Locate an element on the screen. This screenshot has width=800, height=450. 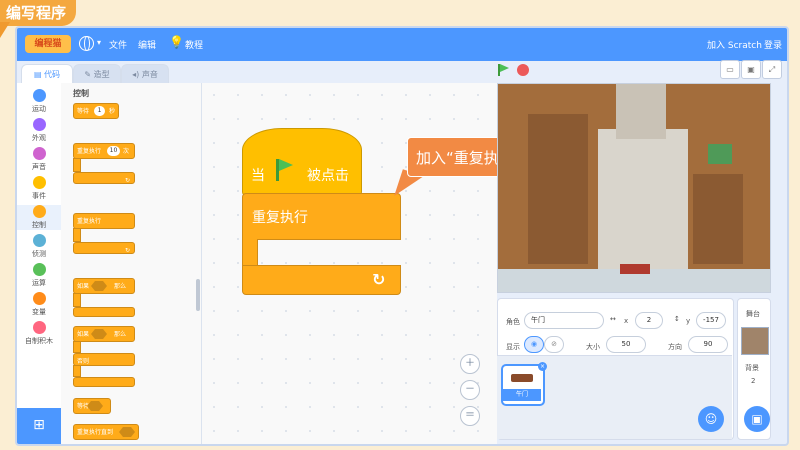
category-6: 运算 is located at coordinates (39, 275).